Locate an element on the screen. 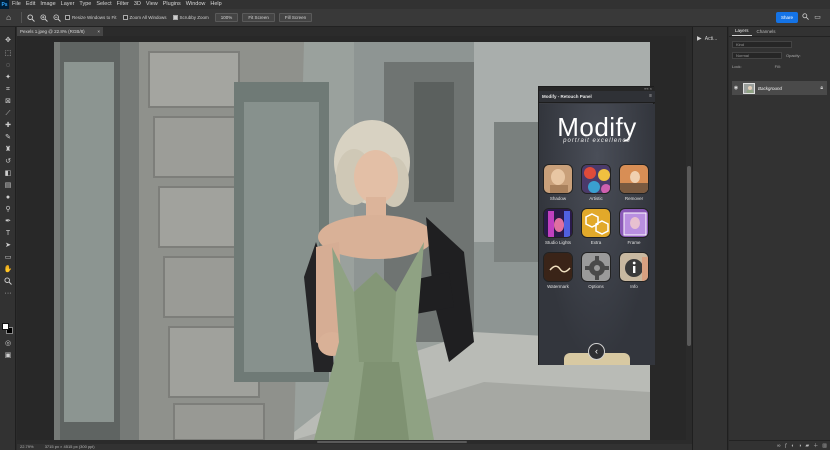 This screenshot has height=450, width=830. vertical-scroll-thumb is located at coordinates (689, 256).